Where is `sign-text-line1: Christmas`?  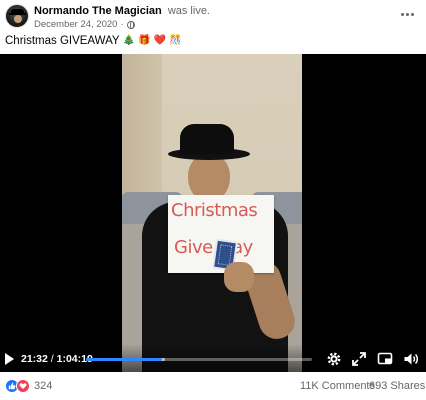 sign-text-line1: Christmas is located at coordinates (214, 210).